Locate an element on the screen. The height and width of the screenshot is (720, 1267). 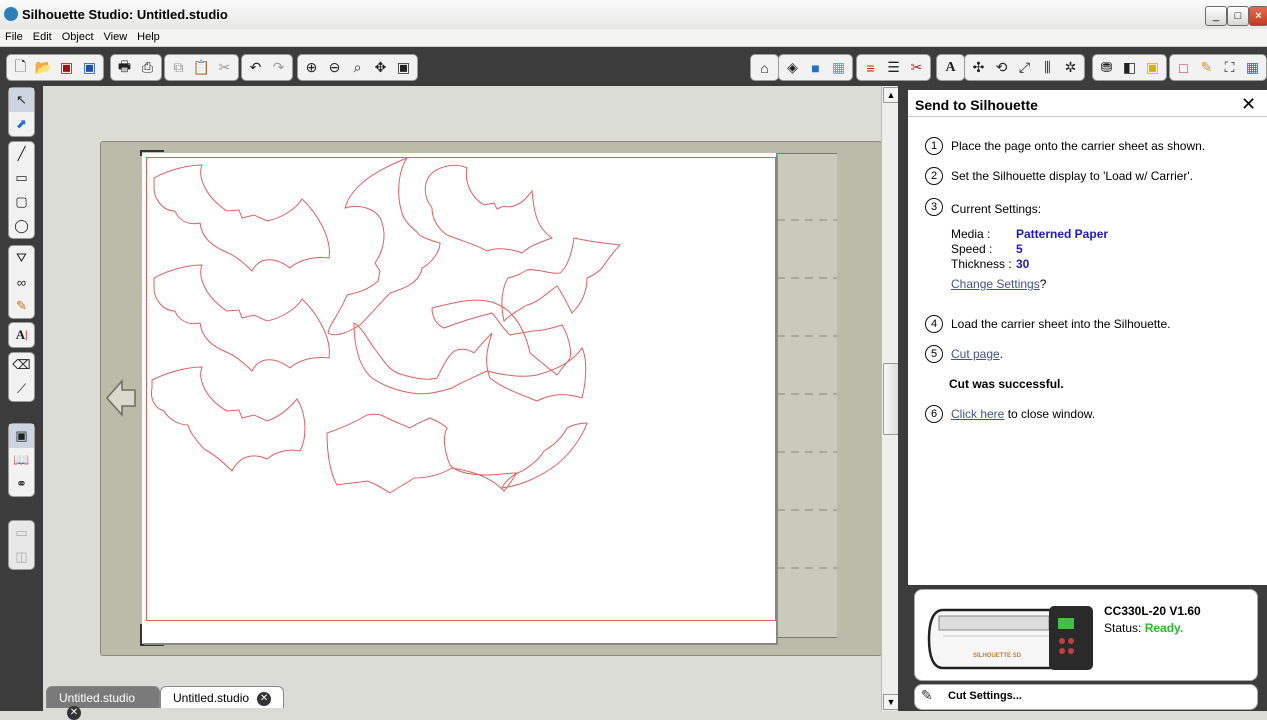
save-icon: ▣ is located at coordinates (66, 68).